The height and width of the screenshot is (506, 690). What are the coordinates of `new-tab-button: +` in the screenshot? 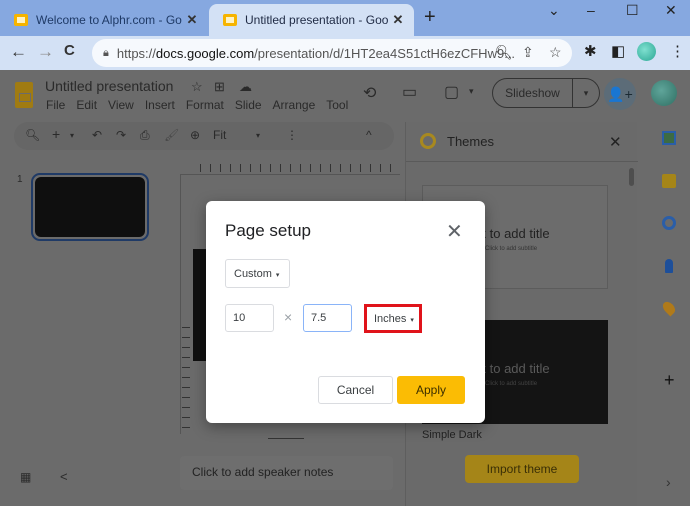 It's located at (430, 17).